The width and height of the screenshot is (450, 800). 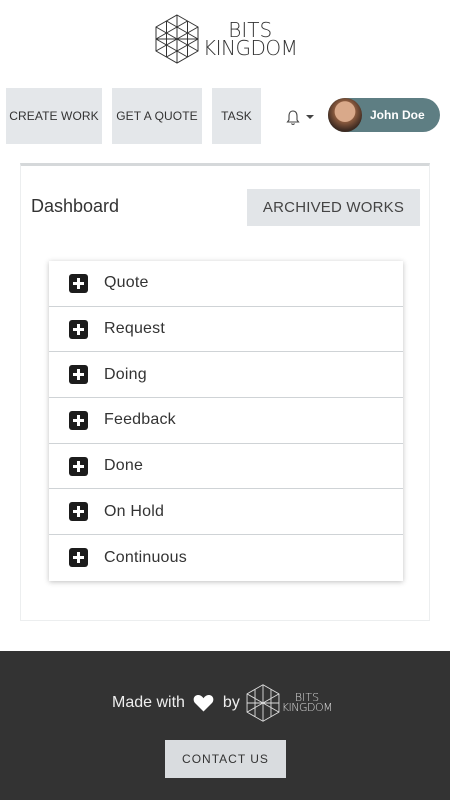 What do you see at coordinates (226, 330) in the screenshot?
I see `list-item-request: Request` at bounding box center [226, 330].